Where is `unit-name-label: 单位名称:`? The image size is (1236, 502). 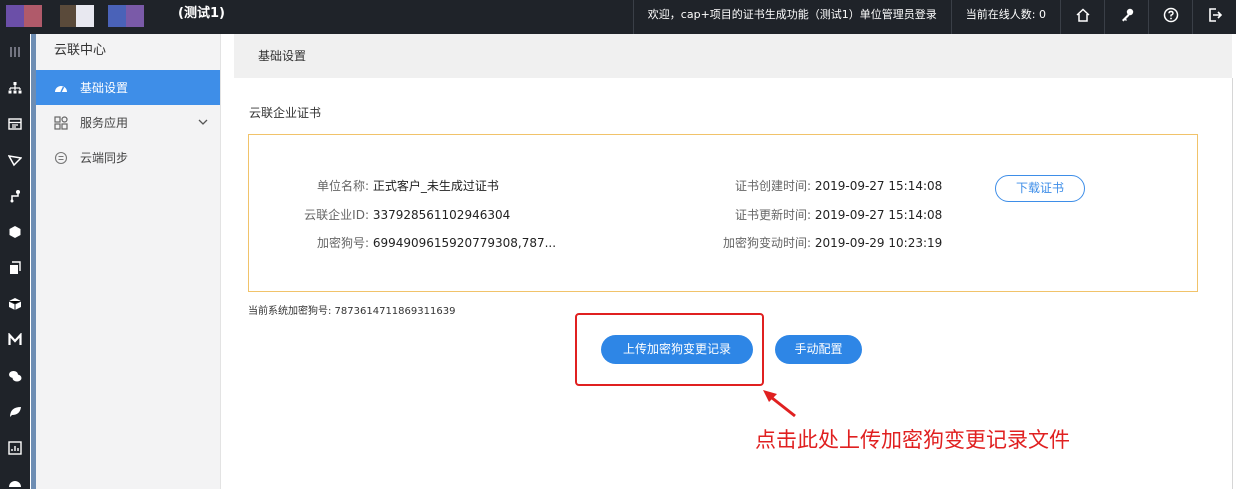
unit-name-label: 单位名称: is located at coordinates (342, 186).